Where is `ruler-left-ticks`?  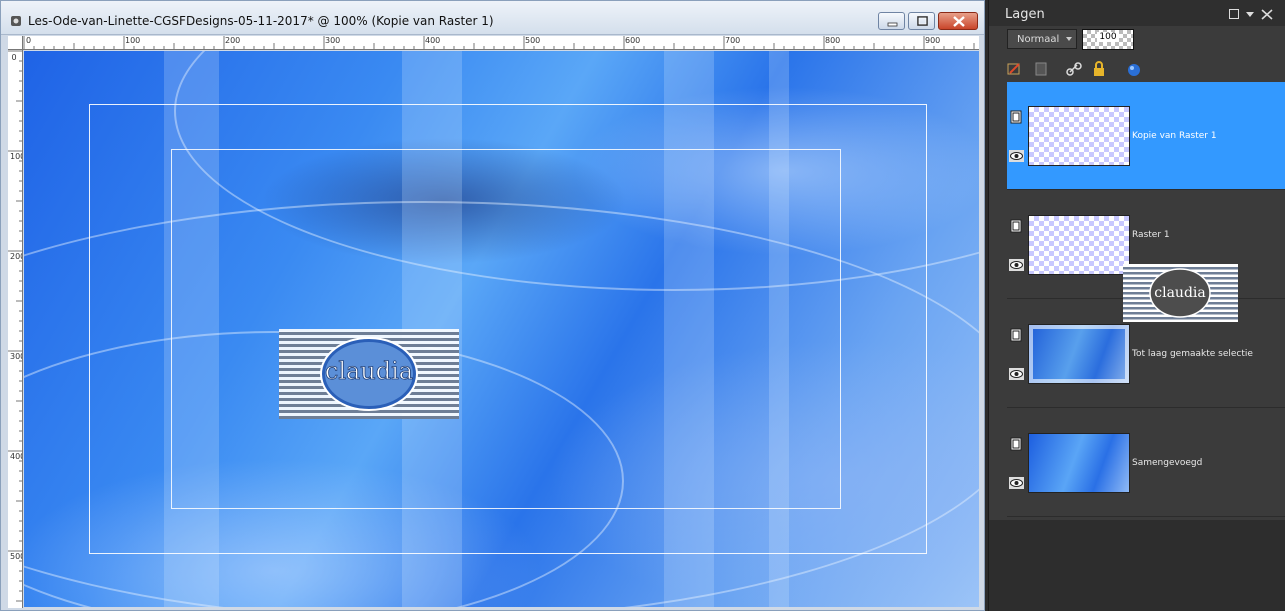 ruler-left-ticks is located at coordinates (15, 326).